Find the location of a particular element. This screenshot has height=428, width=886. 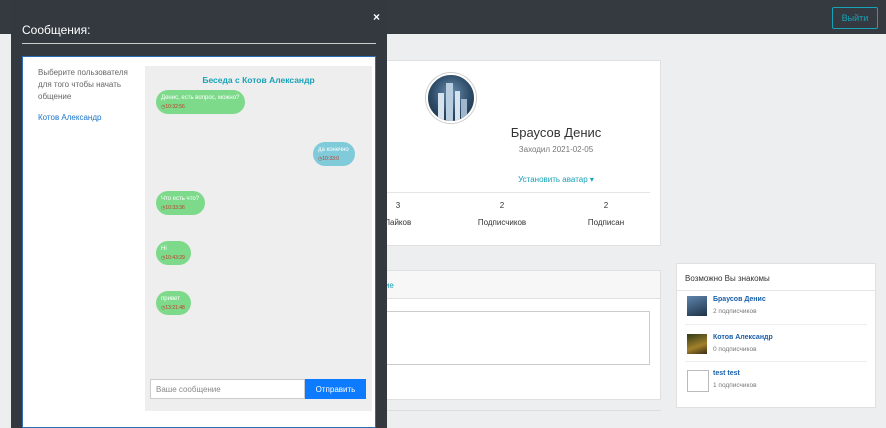

profile-name: Браусов Денис is located at coordinates (556, 132).